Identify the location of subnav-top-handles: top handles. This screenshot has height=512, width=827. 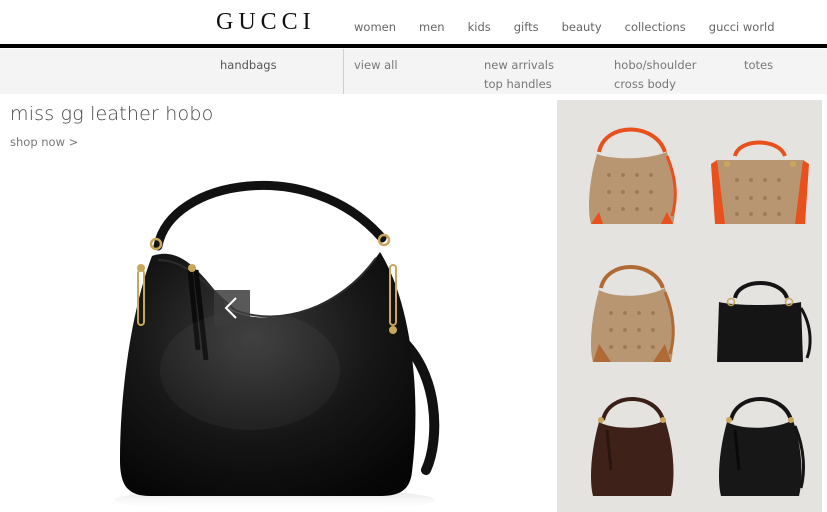
(518, 84).